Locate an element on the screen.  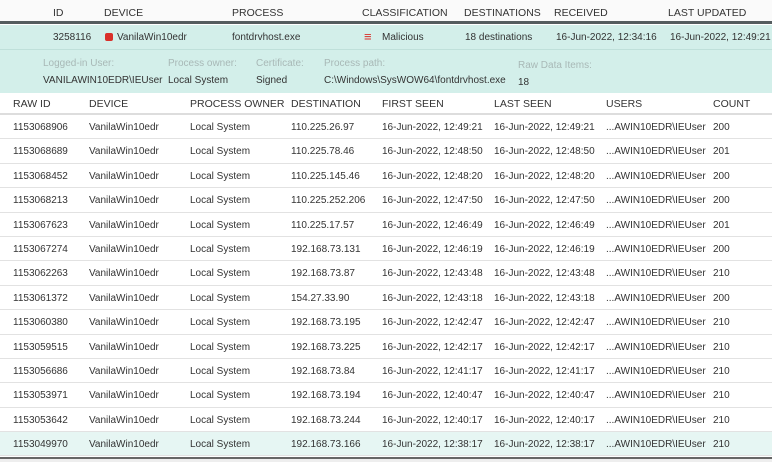
cell-raw-id: 1153068689 is located at coordinates (40, 152).